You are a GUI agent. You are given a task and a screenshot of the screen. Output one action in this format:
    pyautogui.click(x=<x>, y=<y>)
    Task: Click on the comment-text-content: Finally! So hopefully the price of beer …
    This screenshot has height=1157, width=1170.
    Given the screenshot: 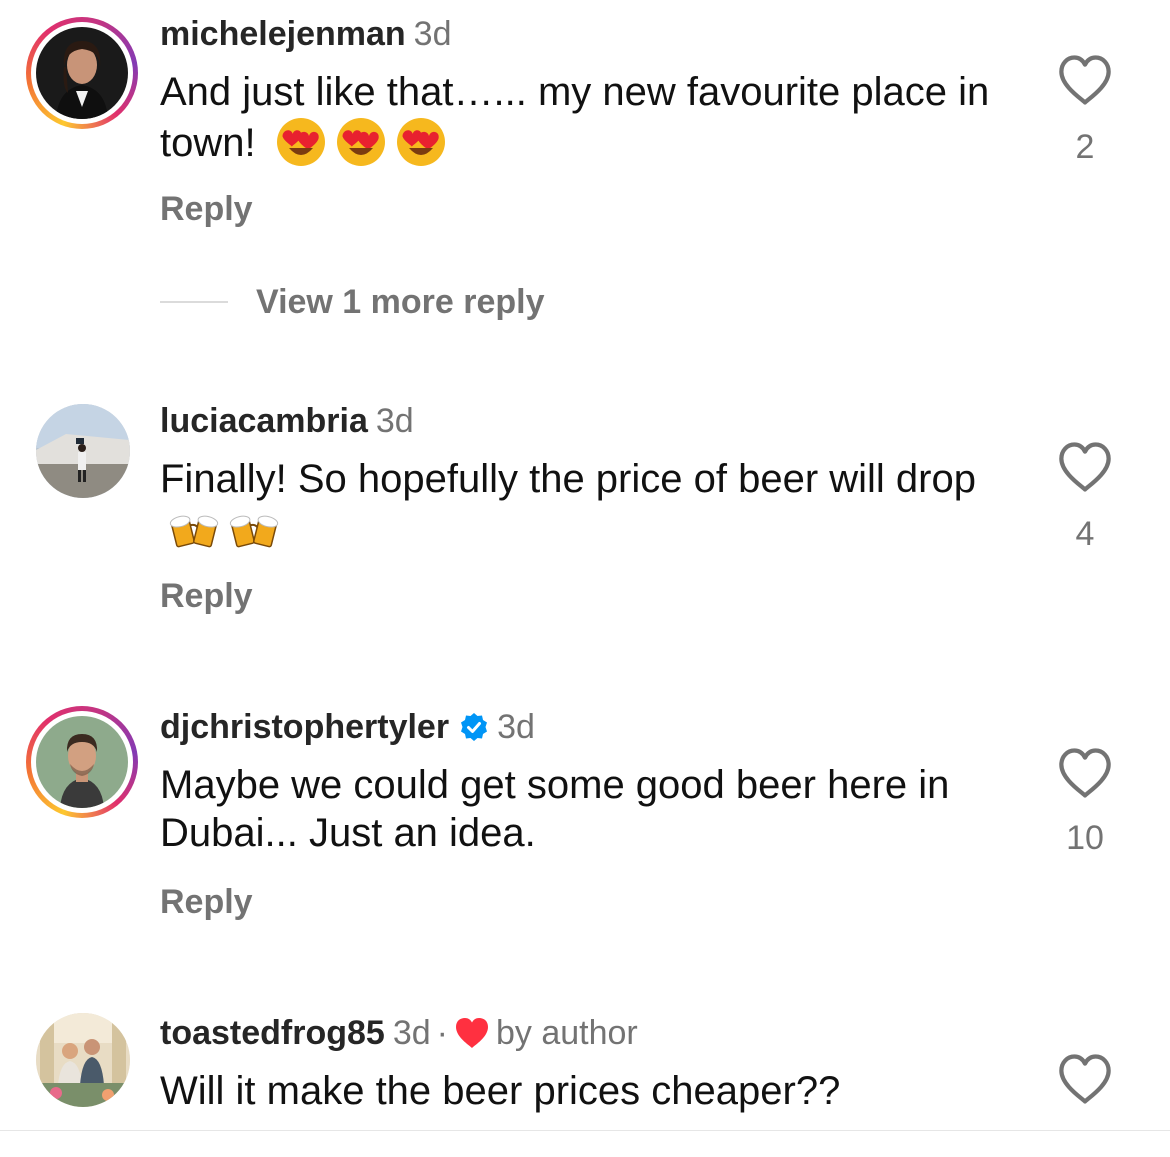 What is the action you would take?
    pyautogui.click(x=568, y=479)
    